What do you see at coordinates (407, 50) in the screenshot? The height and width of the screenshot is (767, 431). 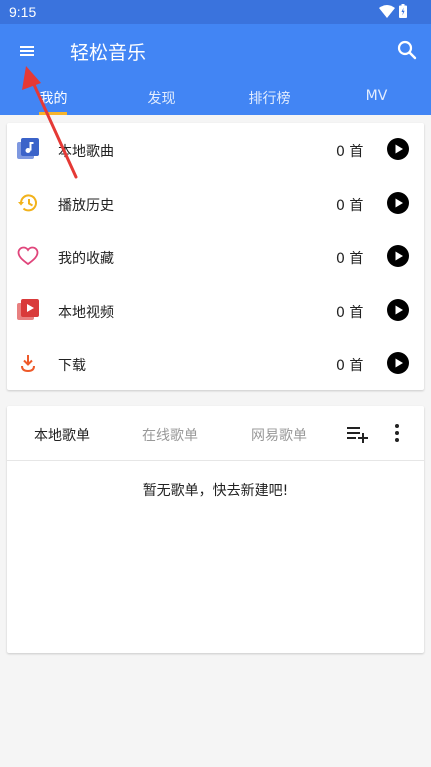 I see `search-icon` at bounding box center [407, 50].